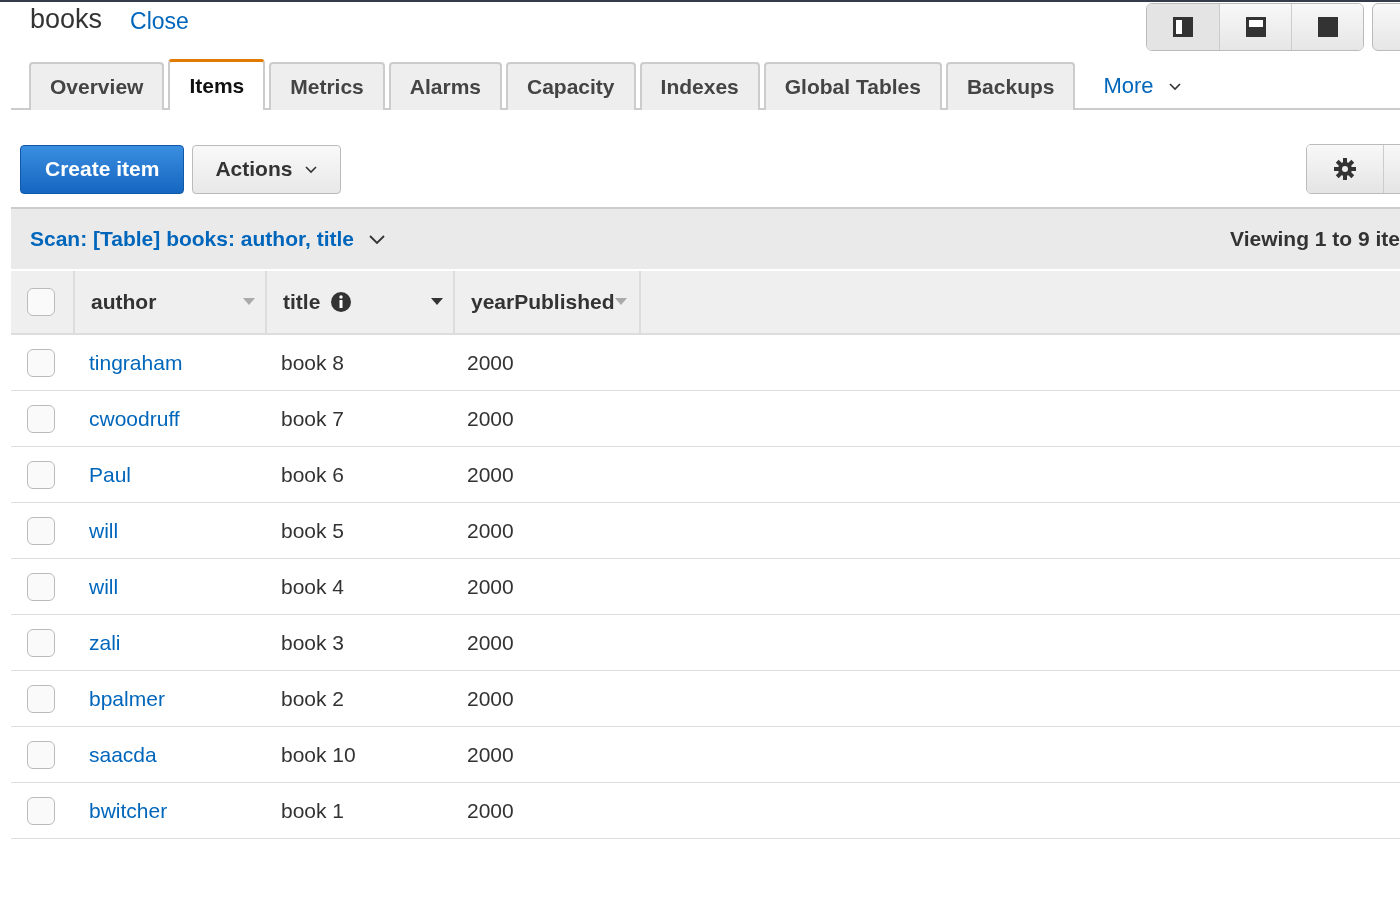 The width and height of the screenshot is (1400, 919). I want to click on tab: Backups, so click(1010, 86).